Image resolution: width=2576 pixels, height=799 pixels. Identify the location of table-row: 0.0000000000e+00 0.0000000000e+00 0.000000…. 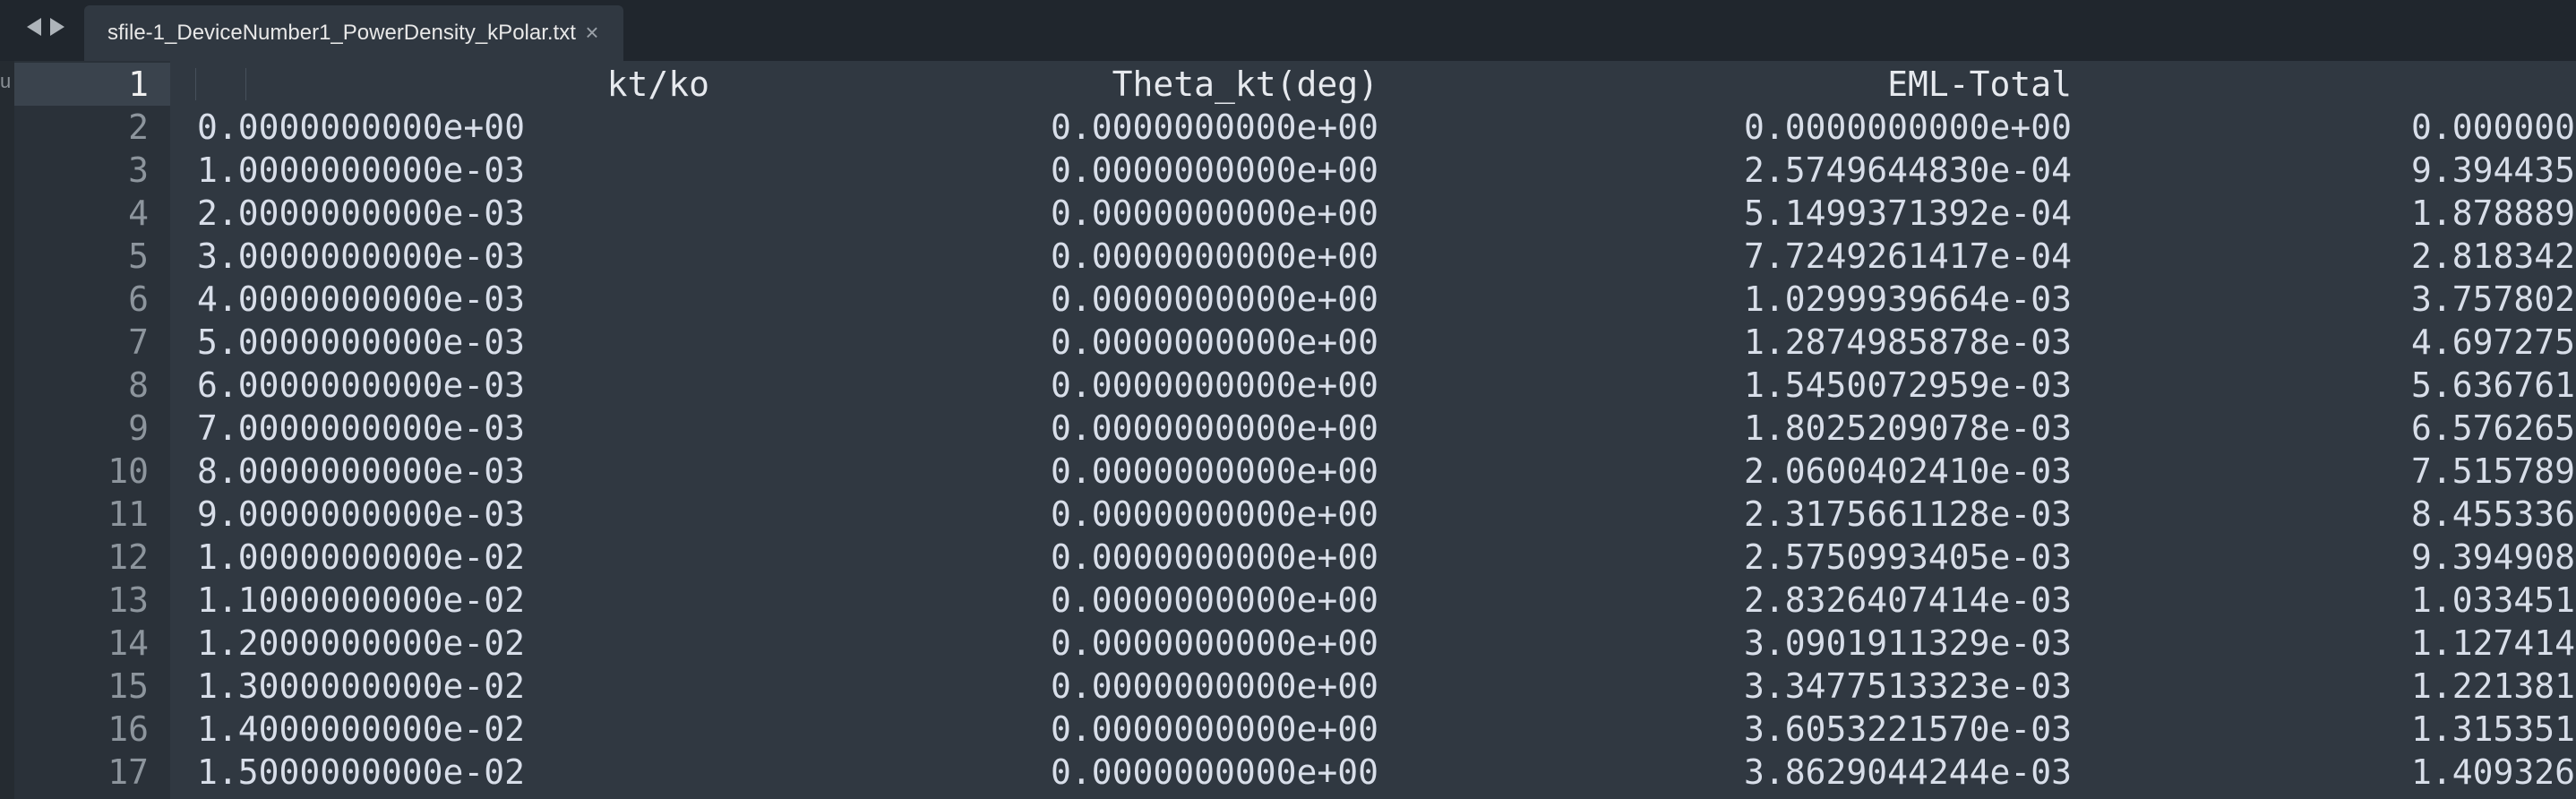
(1373, 127).